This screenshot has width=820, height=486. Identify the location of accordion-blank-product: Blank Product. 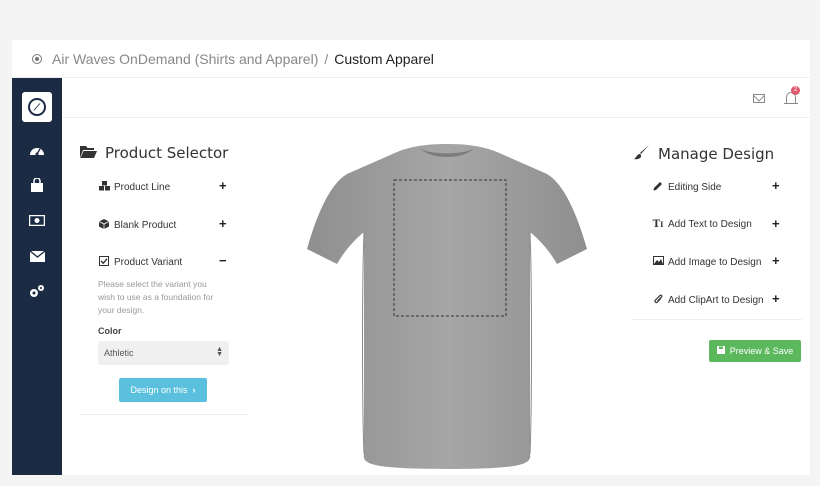
(137, 225).